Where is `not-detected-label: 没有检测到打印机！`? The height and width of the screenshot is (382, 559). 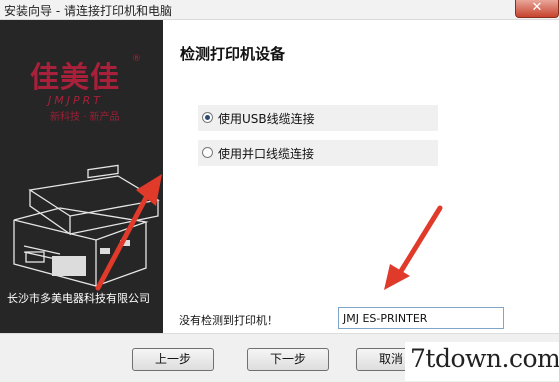
not-detected-label: 没有检测到打印机！ is located at coordinates (228, 320).